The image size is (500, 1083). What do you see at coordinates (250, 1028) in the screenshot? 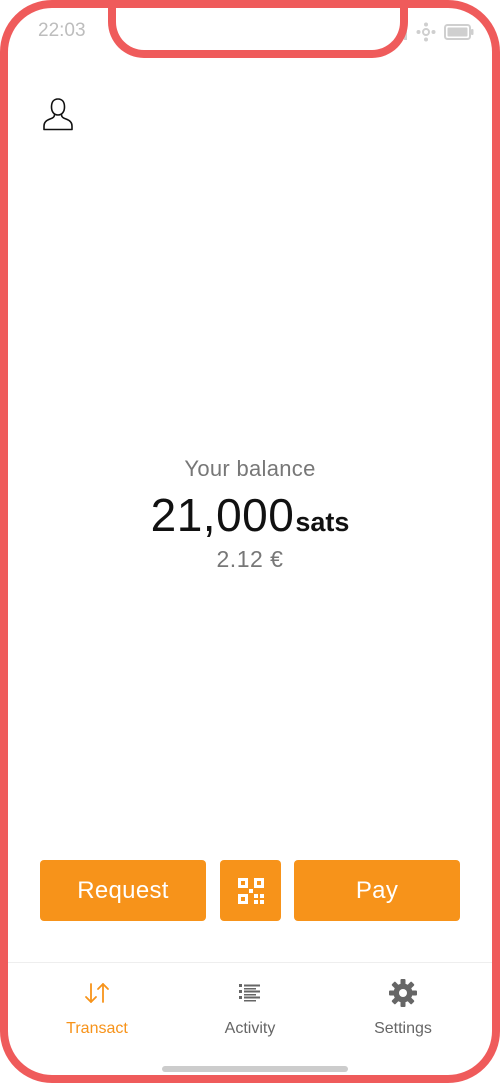
I see `tab-activity-label: Activity` at bounding box center [250, 1028].